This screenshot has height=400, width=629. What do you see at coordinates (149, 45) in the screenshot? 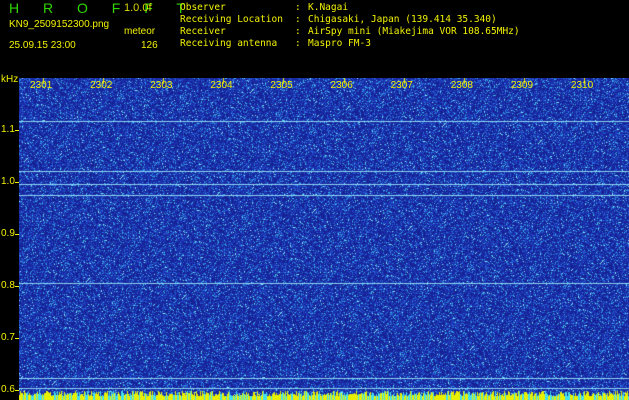
I see `count-label: 126` at bounding box center [149, 45].